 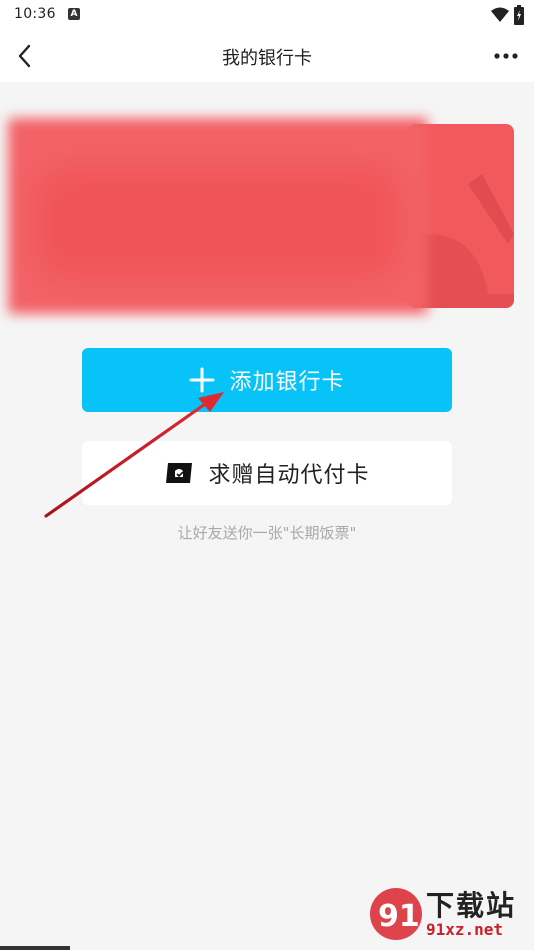 I want to click on watermark-domain: 91xz.net, so click(x=465, y=929).